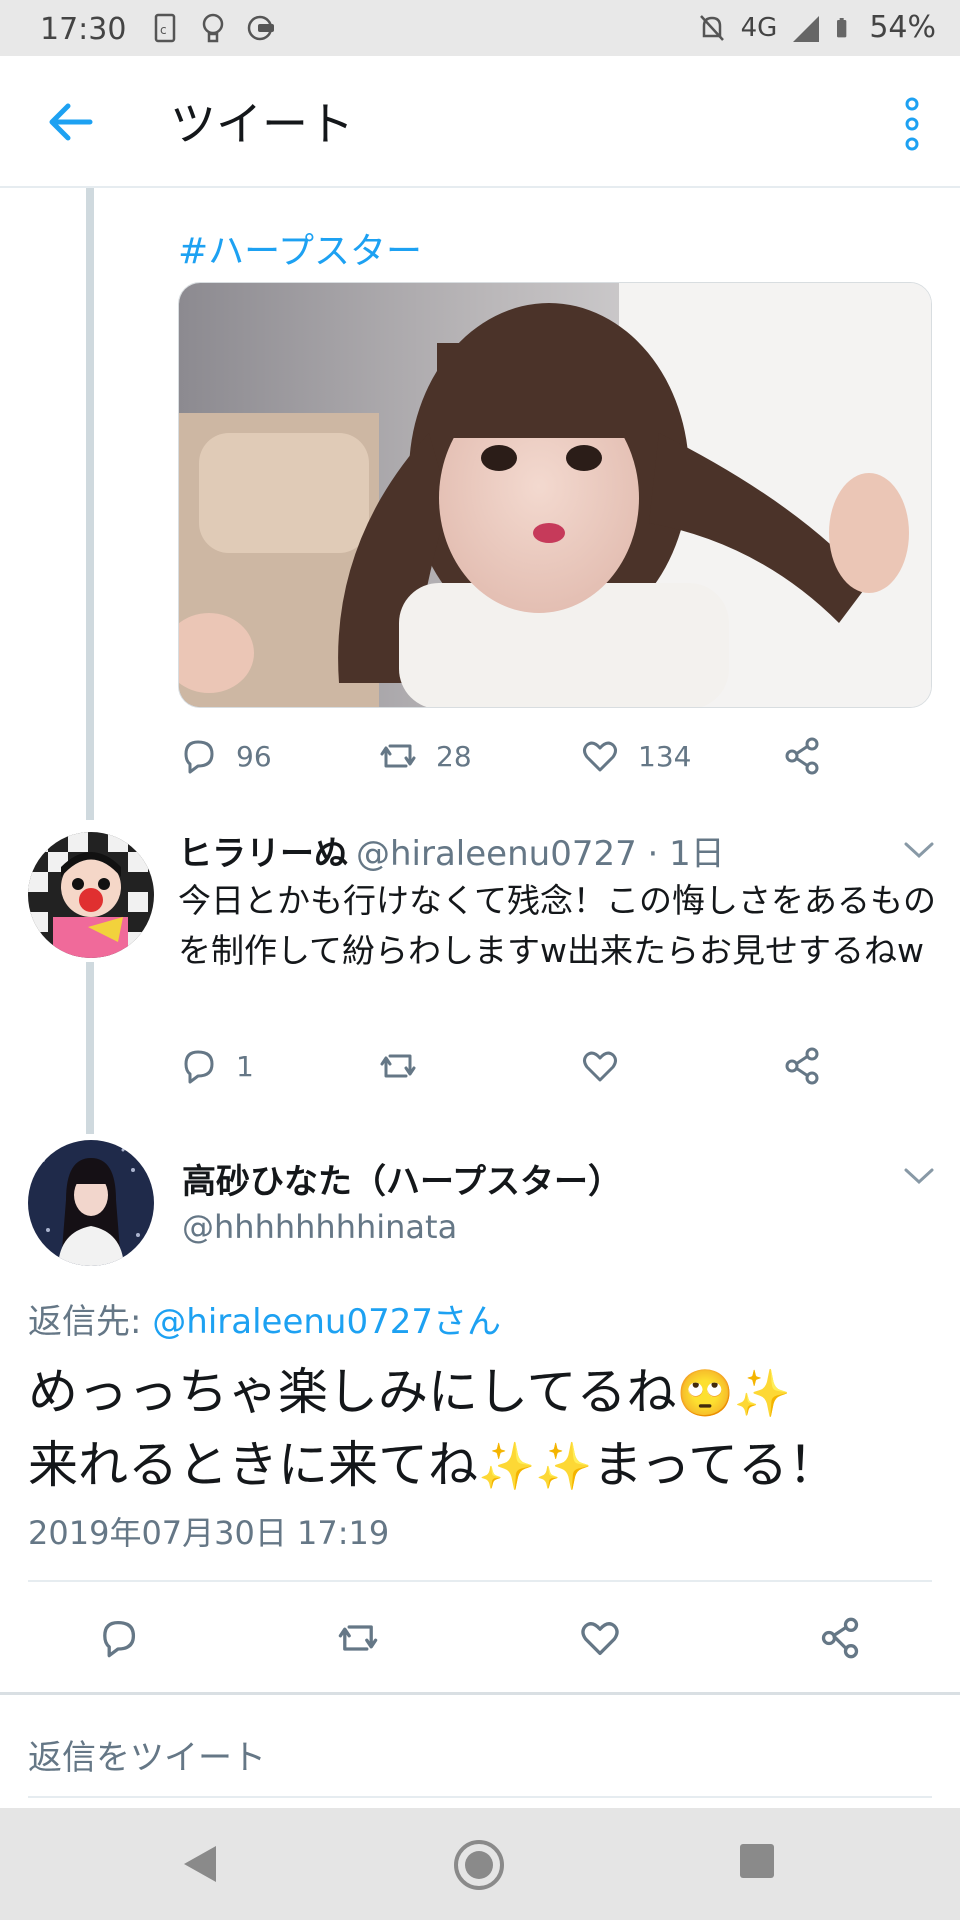 The image size is (960, 1920). I want to click on reply-count: 96, so click(254, 756).